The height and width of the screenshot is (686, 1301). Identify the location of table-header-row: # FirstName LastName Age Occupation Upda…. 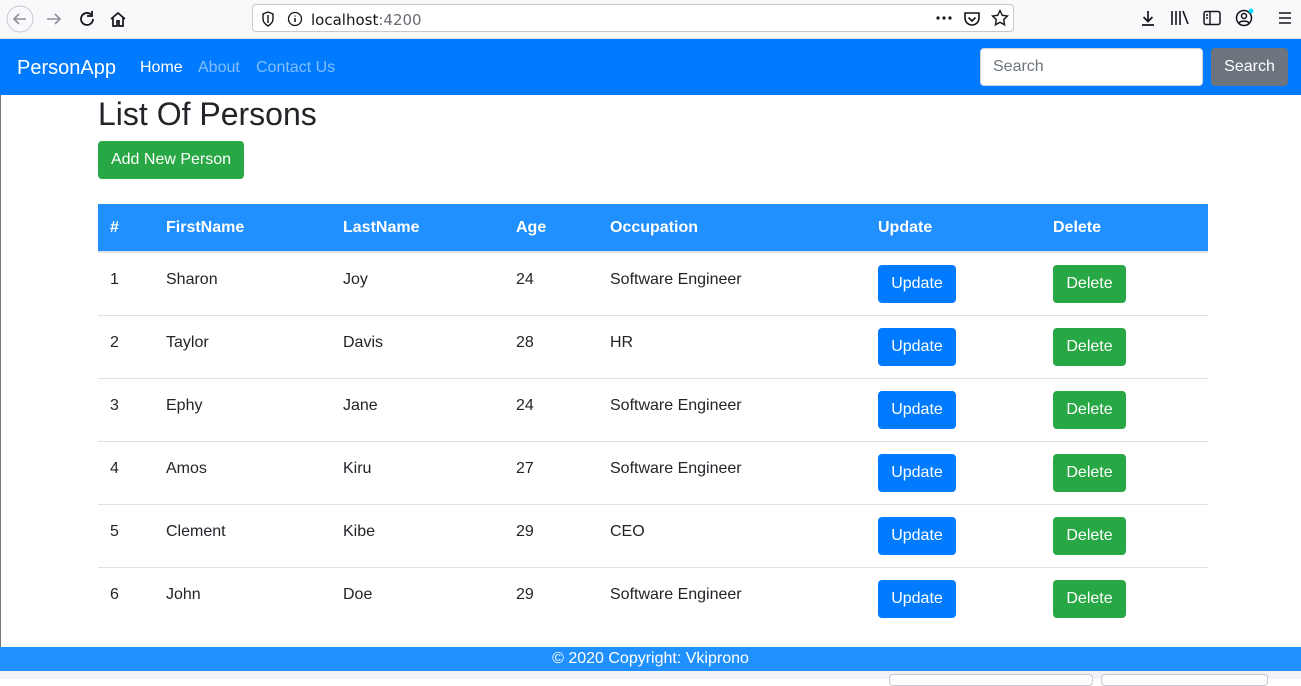
(653, 228).